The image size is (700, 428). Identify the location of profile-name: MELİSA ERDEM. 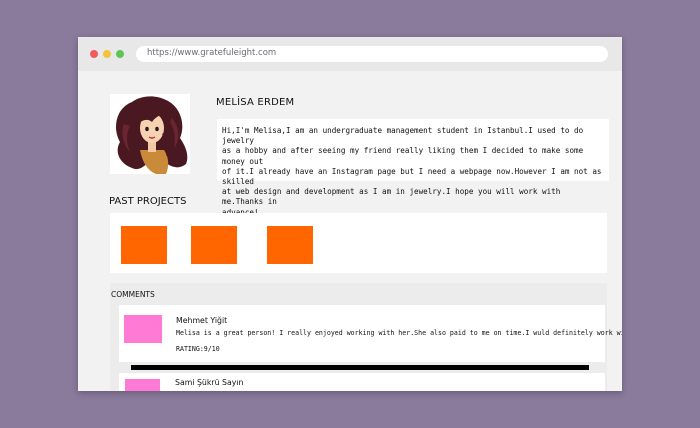
(255, 102).